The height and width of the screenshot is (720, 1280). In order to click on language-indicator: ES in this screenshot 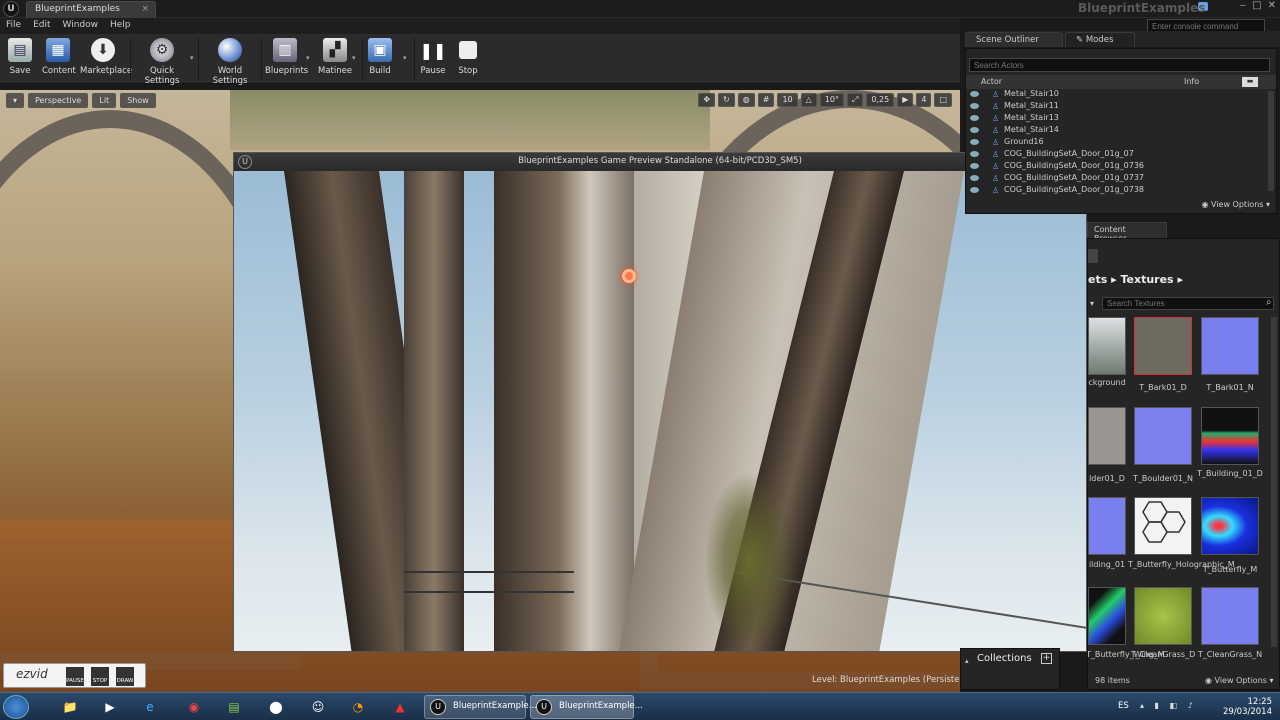, I will do `click(1123, 706)`.